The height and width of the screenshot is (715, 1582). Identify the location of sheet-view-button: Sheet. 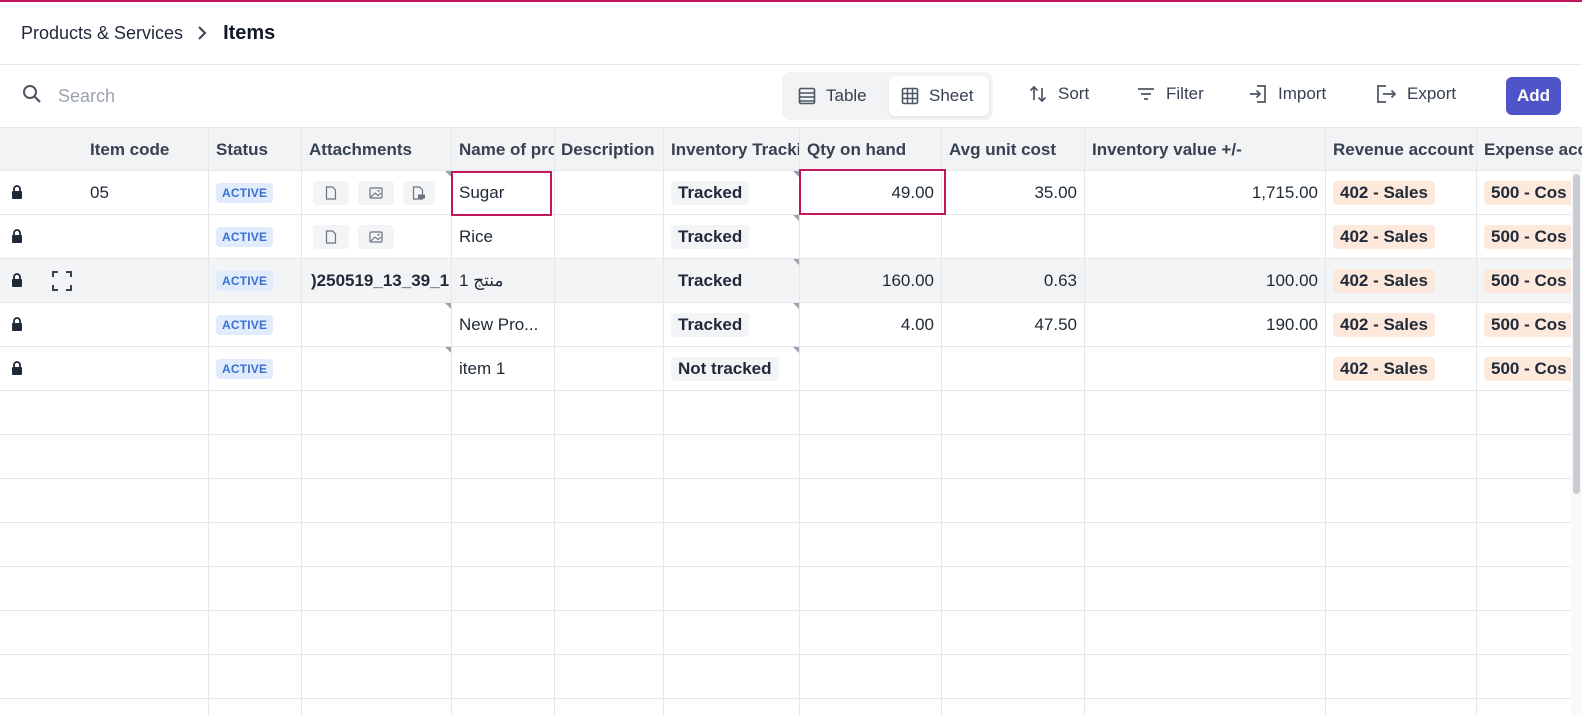
(939, 96).